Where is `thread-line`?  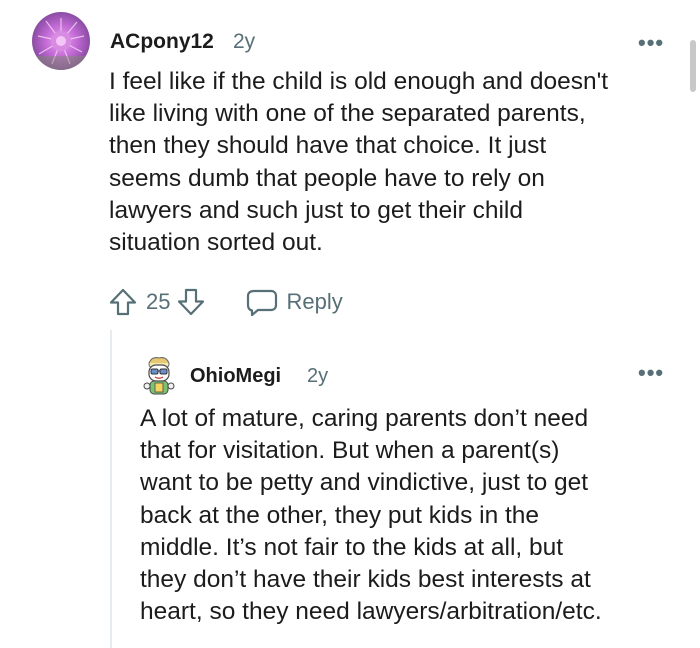 thread-line is located at coordinates (111, 489).